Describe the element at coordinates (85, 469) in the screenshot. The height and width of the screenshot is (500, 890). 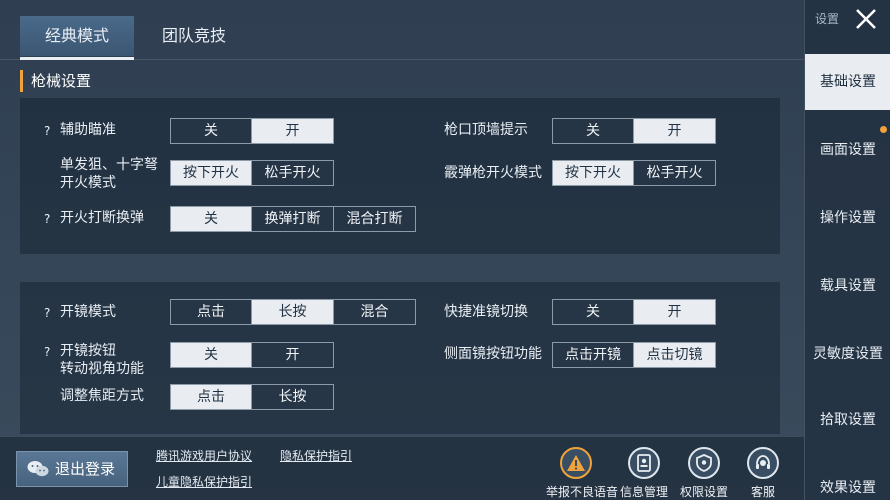
I see `logout-label: 退出登录` at that location.